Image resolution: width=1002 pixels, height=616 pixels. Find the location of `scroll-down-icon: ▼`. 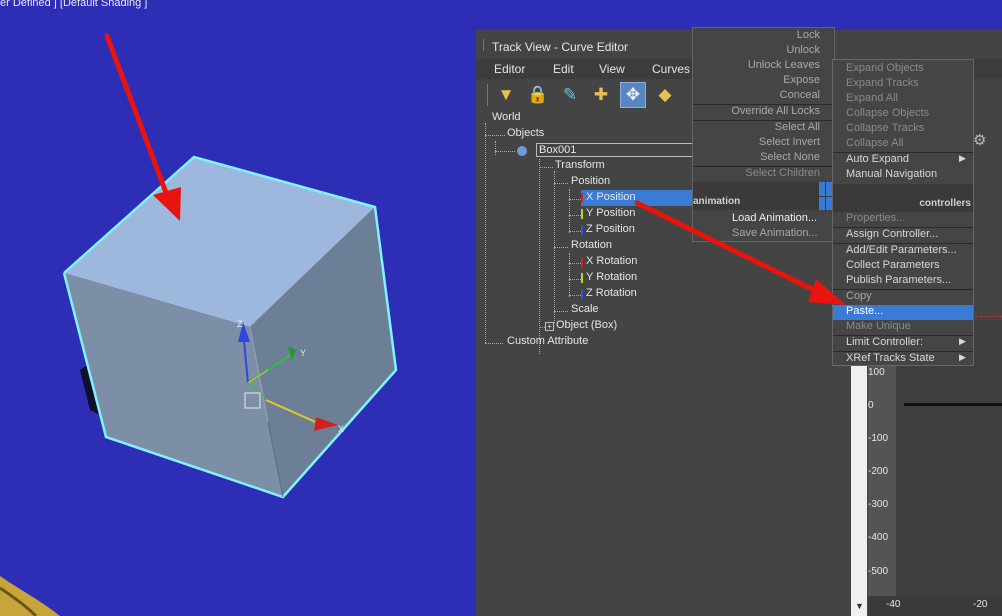

scroll-down-icon: ▼ is located at coordinates (859, 606).